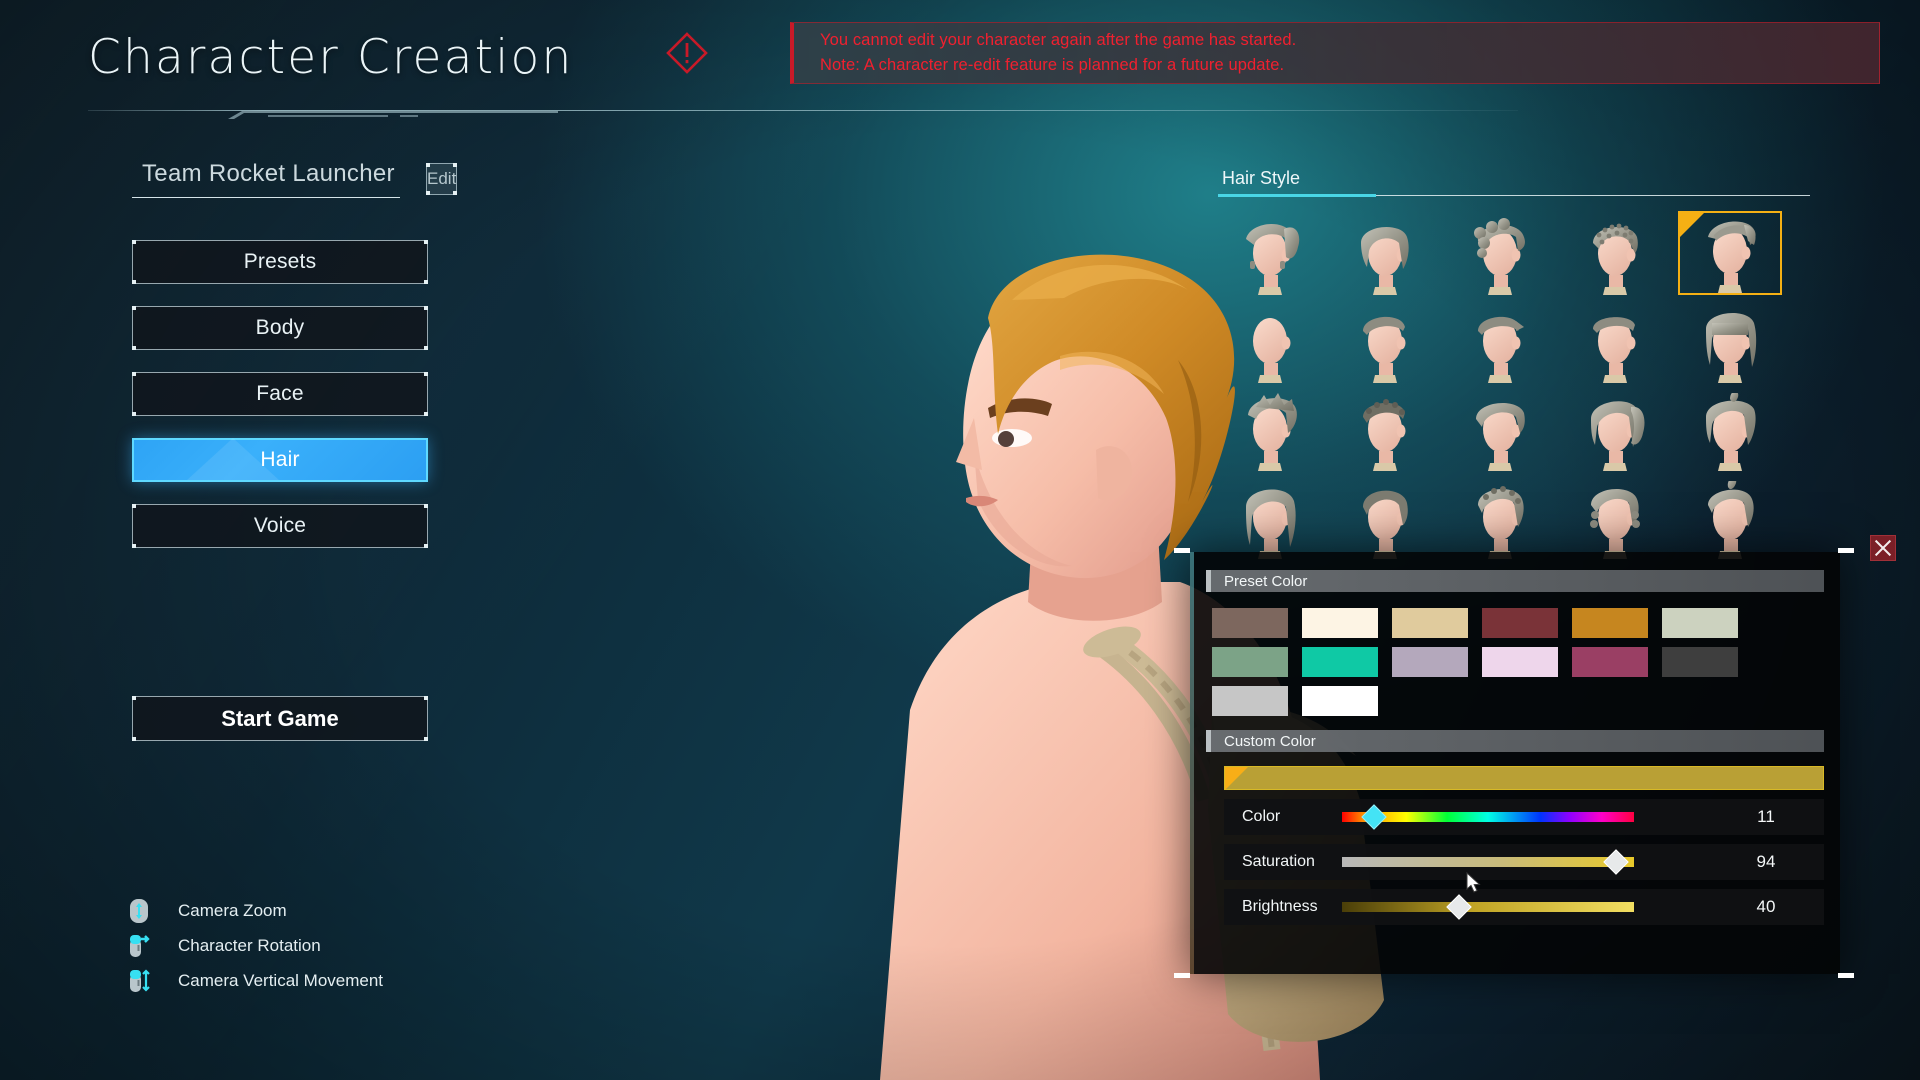 This screenshot has width=1920, height=1080. What do you see at coordinates (1385, 524) in the screenshot?
I see `hair-style-17-render` at bounding box center [1385, 524].